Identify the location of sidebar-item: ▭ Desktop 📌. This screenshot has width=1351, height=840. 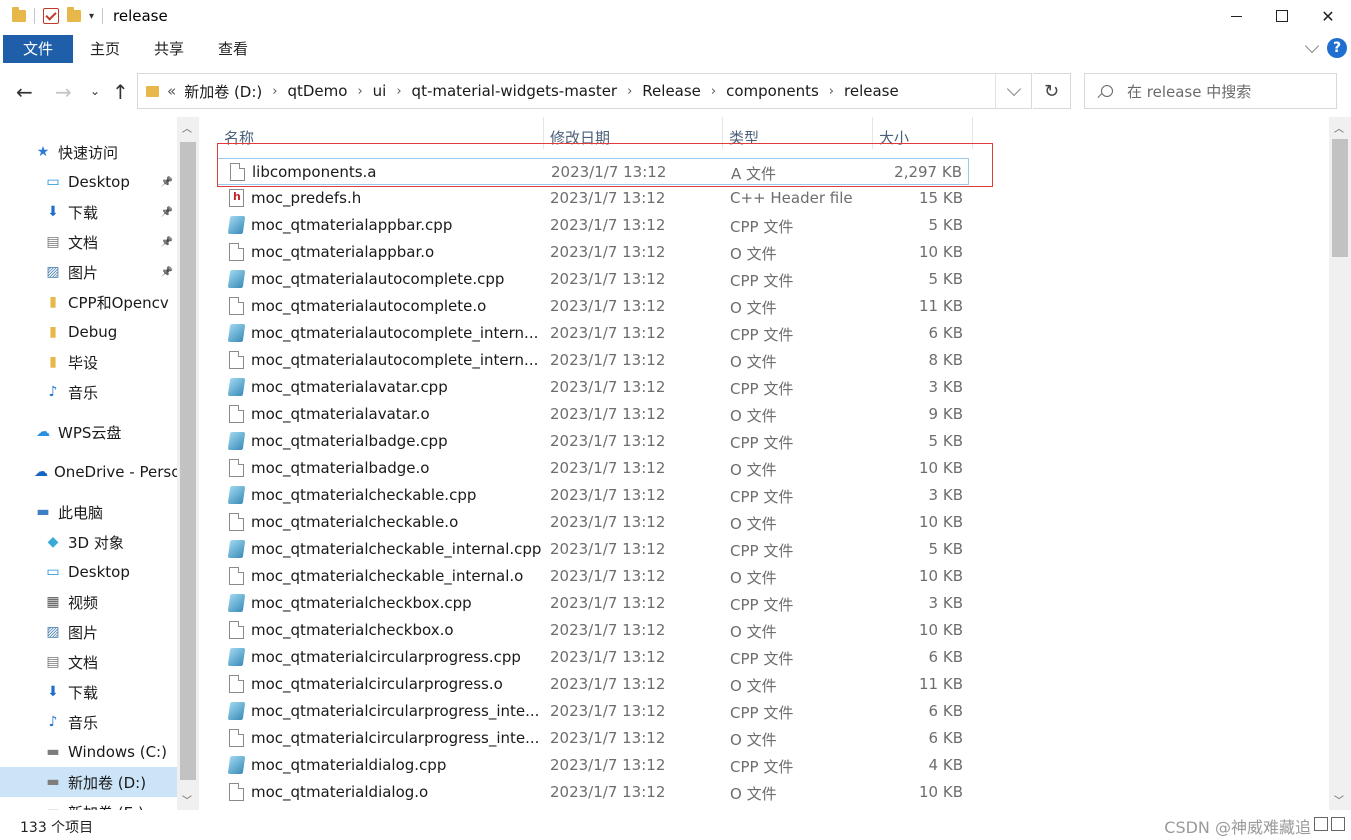
(88, 182).